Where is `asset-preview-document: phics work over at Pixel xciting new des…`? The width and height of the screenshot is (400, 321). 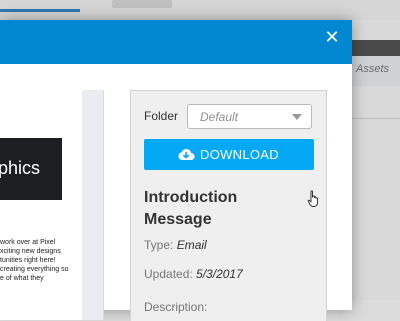 asset-preview-document: phics work over at Pixel xciting new des… is located at coordinates (41, 205).